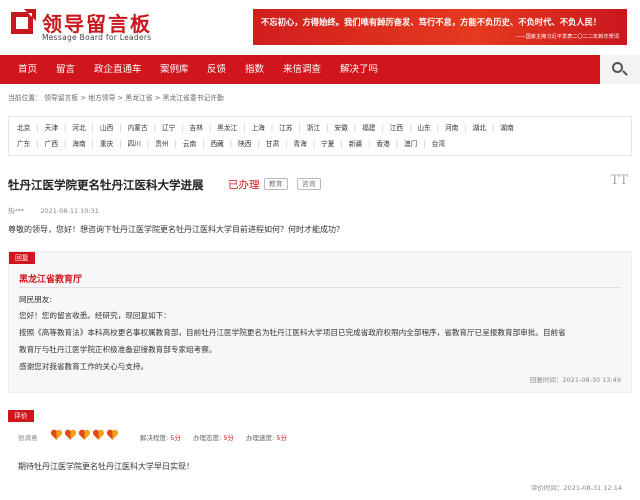 The height and width of the screenshot is (500, 640). Describe the element at coordinates (506, 128) in the screenshot. I see `region-link: 湖南` at that location.